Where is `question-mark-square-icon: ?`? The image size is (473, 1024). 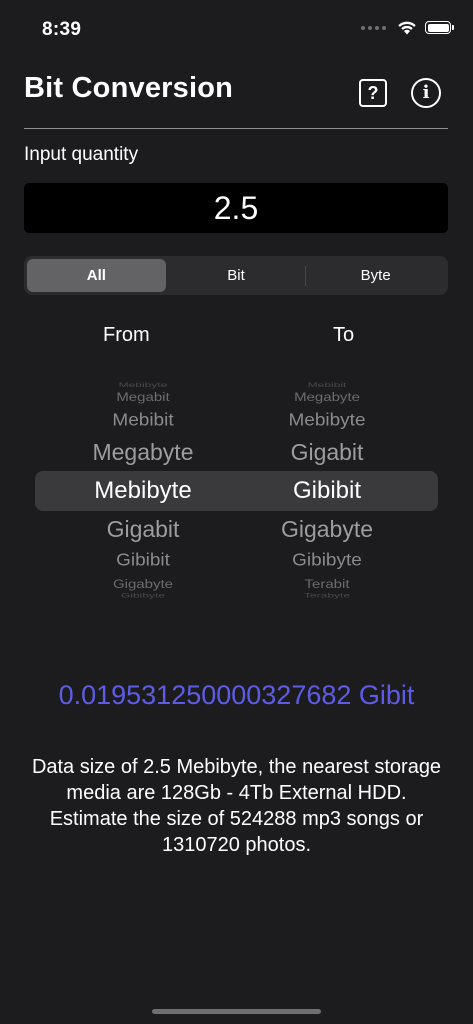 question-mark-square-icon: ? is located at coordinates (373, 93).